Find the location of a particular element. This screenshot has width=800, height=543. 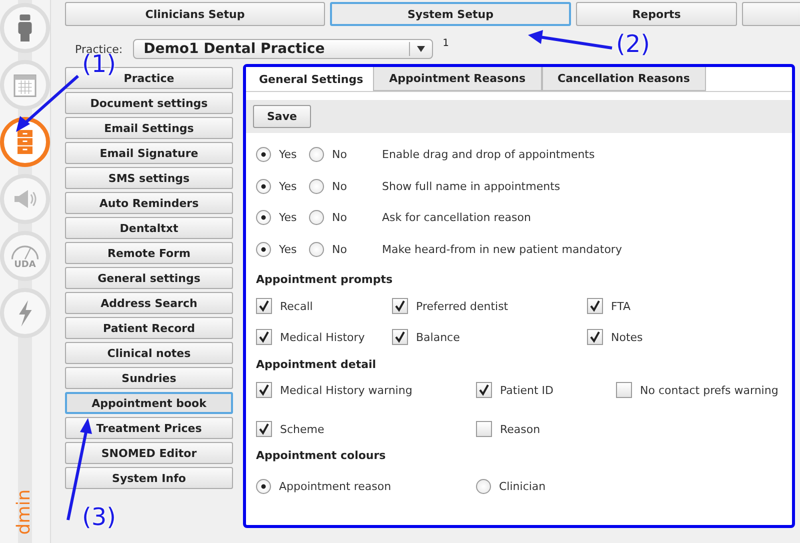

save-button: Save is located at coordinates (282, 116).